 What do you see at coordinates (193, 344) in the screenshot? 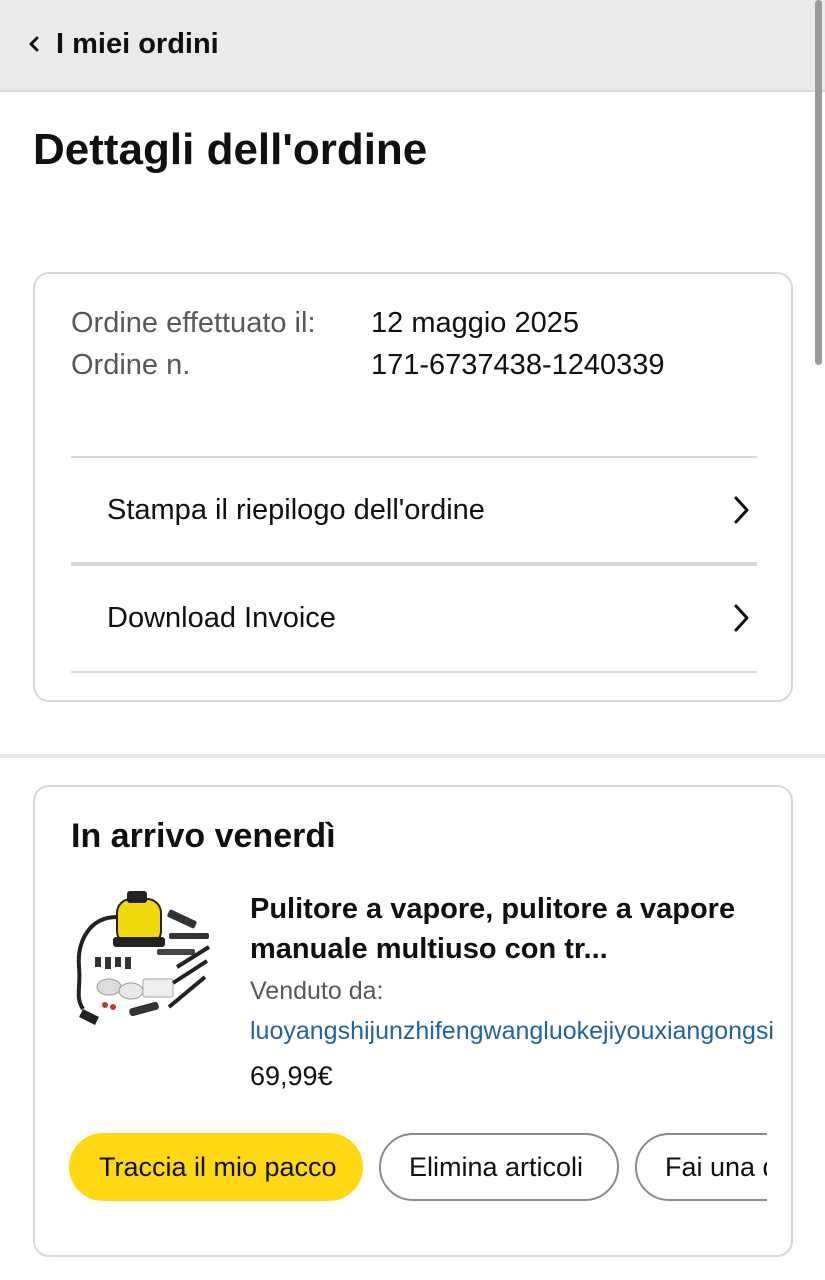
I see `order-info-labels: Ordine effettuato il: Ordine n.` at bounding box center [193, 344].